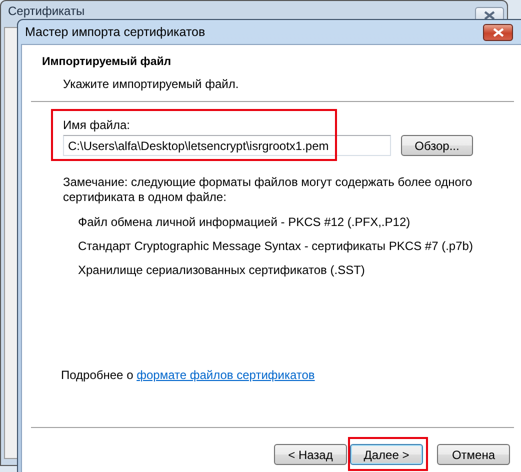  Describe the element at coordinates (386, 454) in the screenshot. I see `next-button: Далее >` at that location.